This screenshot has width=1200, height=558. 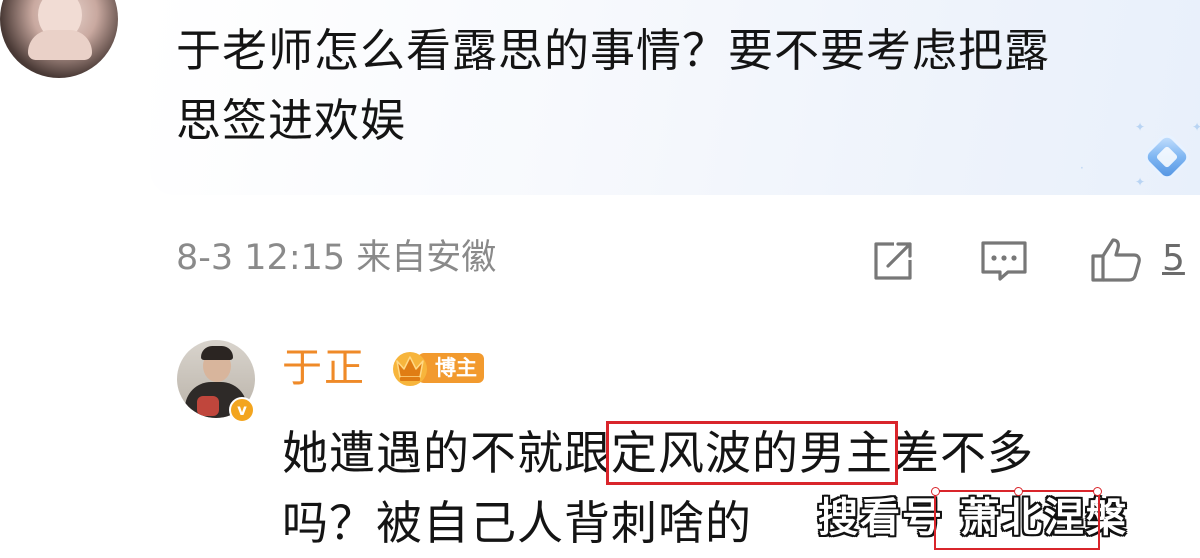 I want to click on verified-v-icon: v, so click(x=242, y=410).